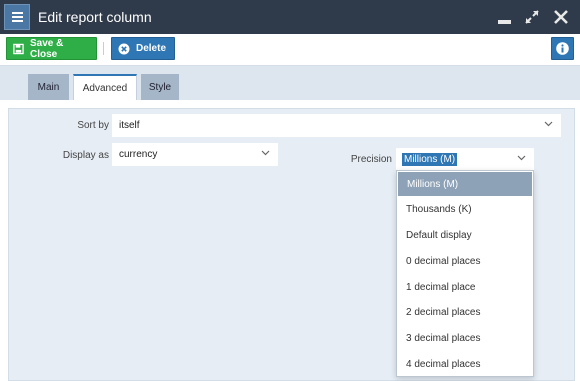  I want to click on delete-button: Delete, so click(143, 48).